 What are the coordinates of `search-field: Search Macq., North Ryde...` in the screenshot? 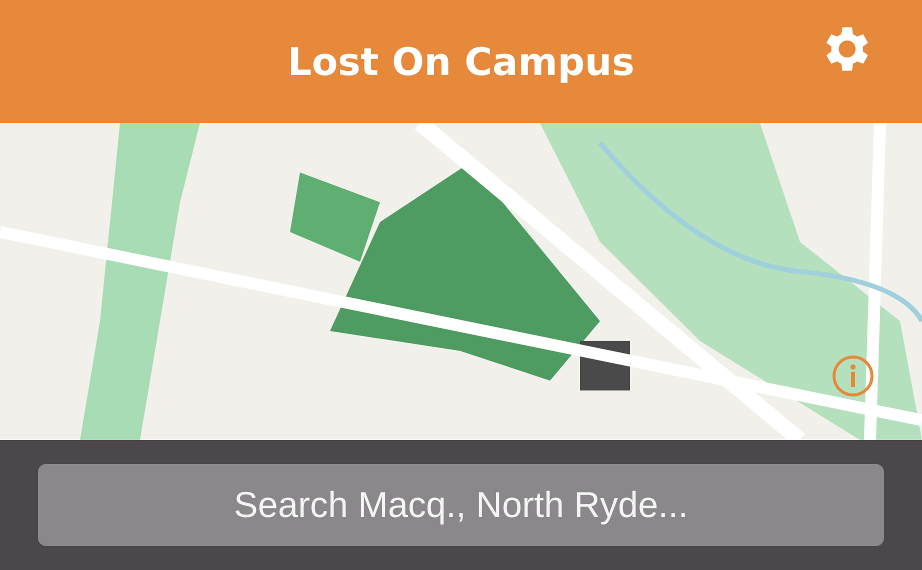 It's located at (461, 505).